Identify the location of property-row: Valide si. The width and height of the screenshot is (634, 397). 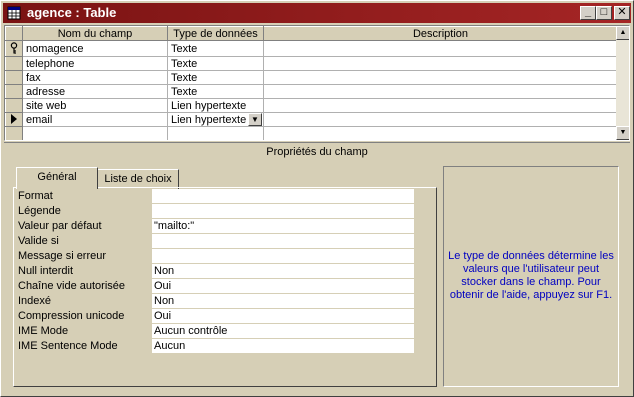
(223, 241).